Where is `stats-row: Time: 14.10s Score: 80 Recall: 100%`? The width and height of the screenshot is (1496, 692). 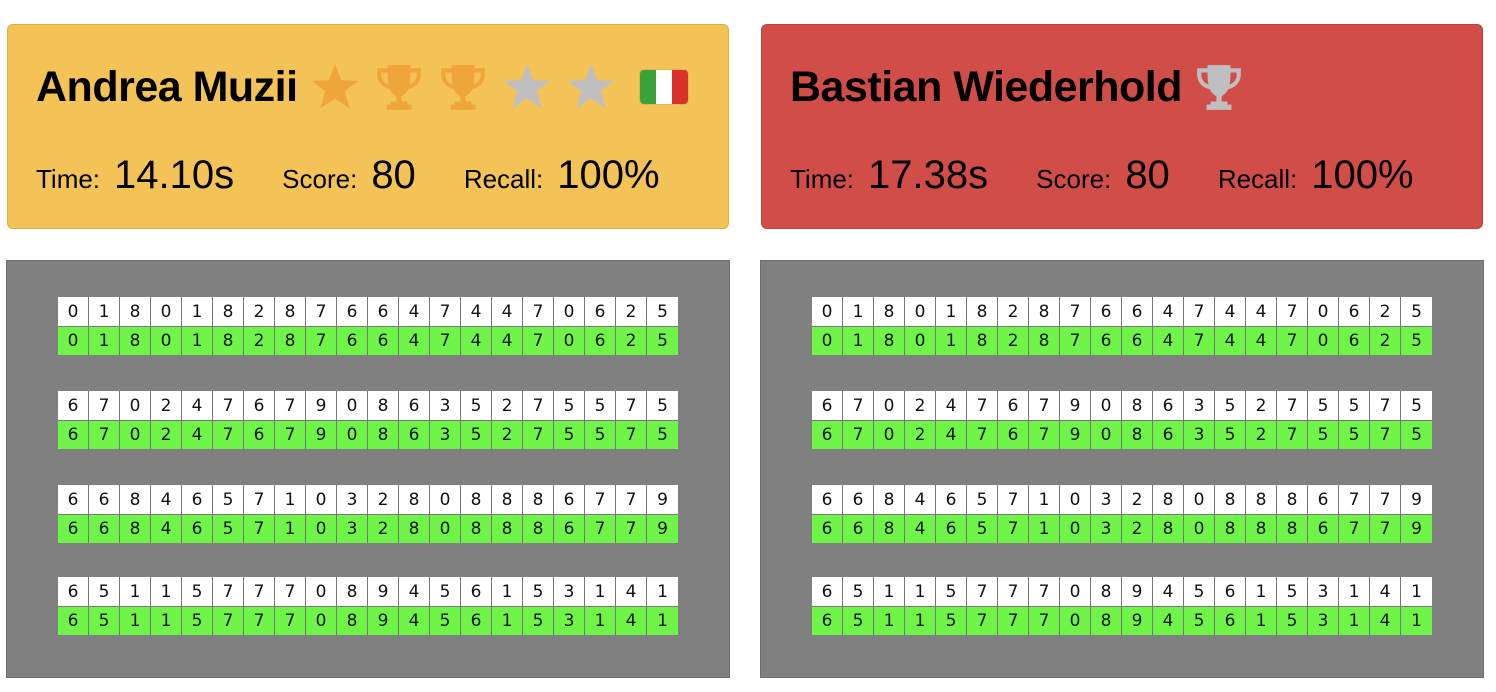
stats-row: Time: 14.10s Score: 80 Recall: 100% is located at coordinates (372, 175).